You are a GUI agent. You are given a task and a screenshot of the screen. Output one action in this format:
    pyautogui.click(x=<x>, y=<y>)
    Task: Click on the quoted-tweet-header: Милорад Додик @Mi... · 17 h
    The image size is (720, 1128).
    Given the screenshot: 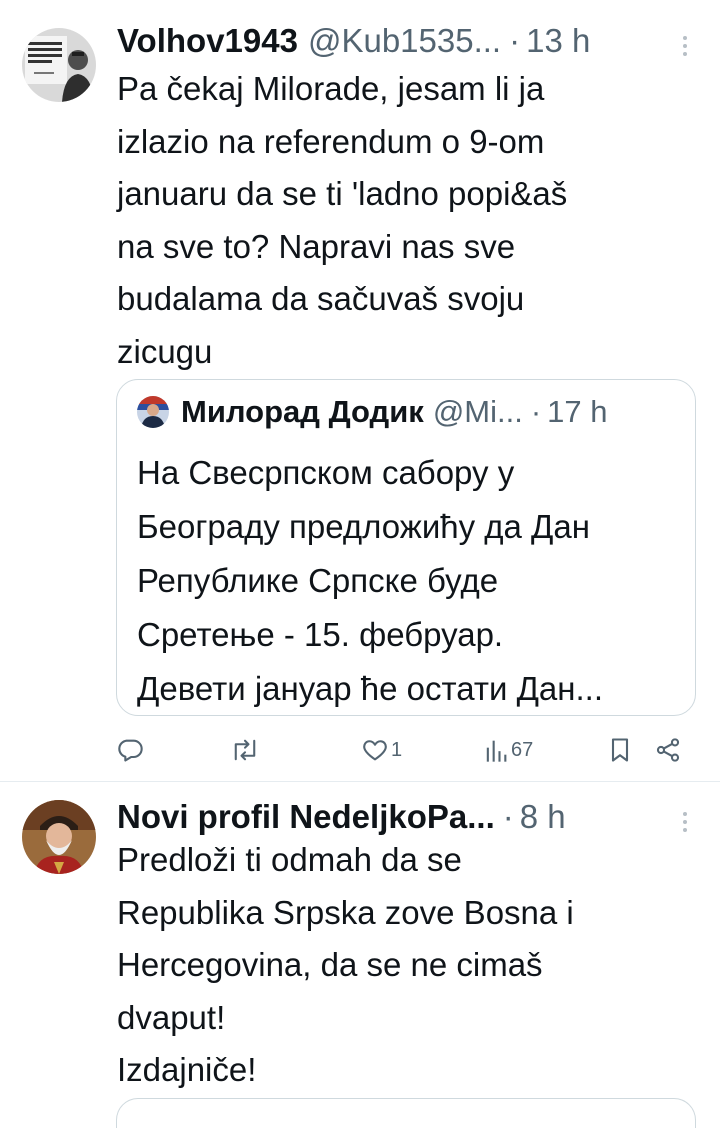 What is the action you would take?
    pyautogui.click(x=372, y=412)
    